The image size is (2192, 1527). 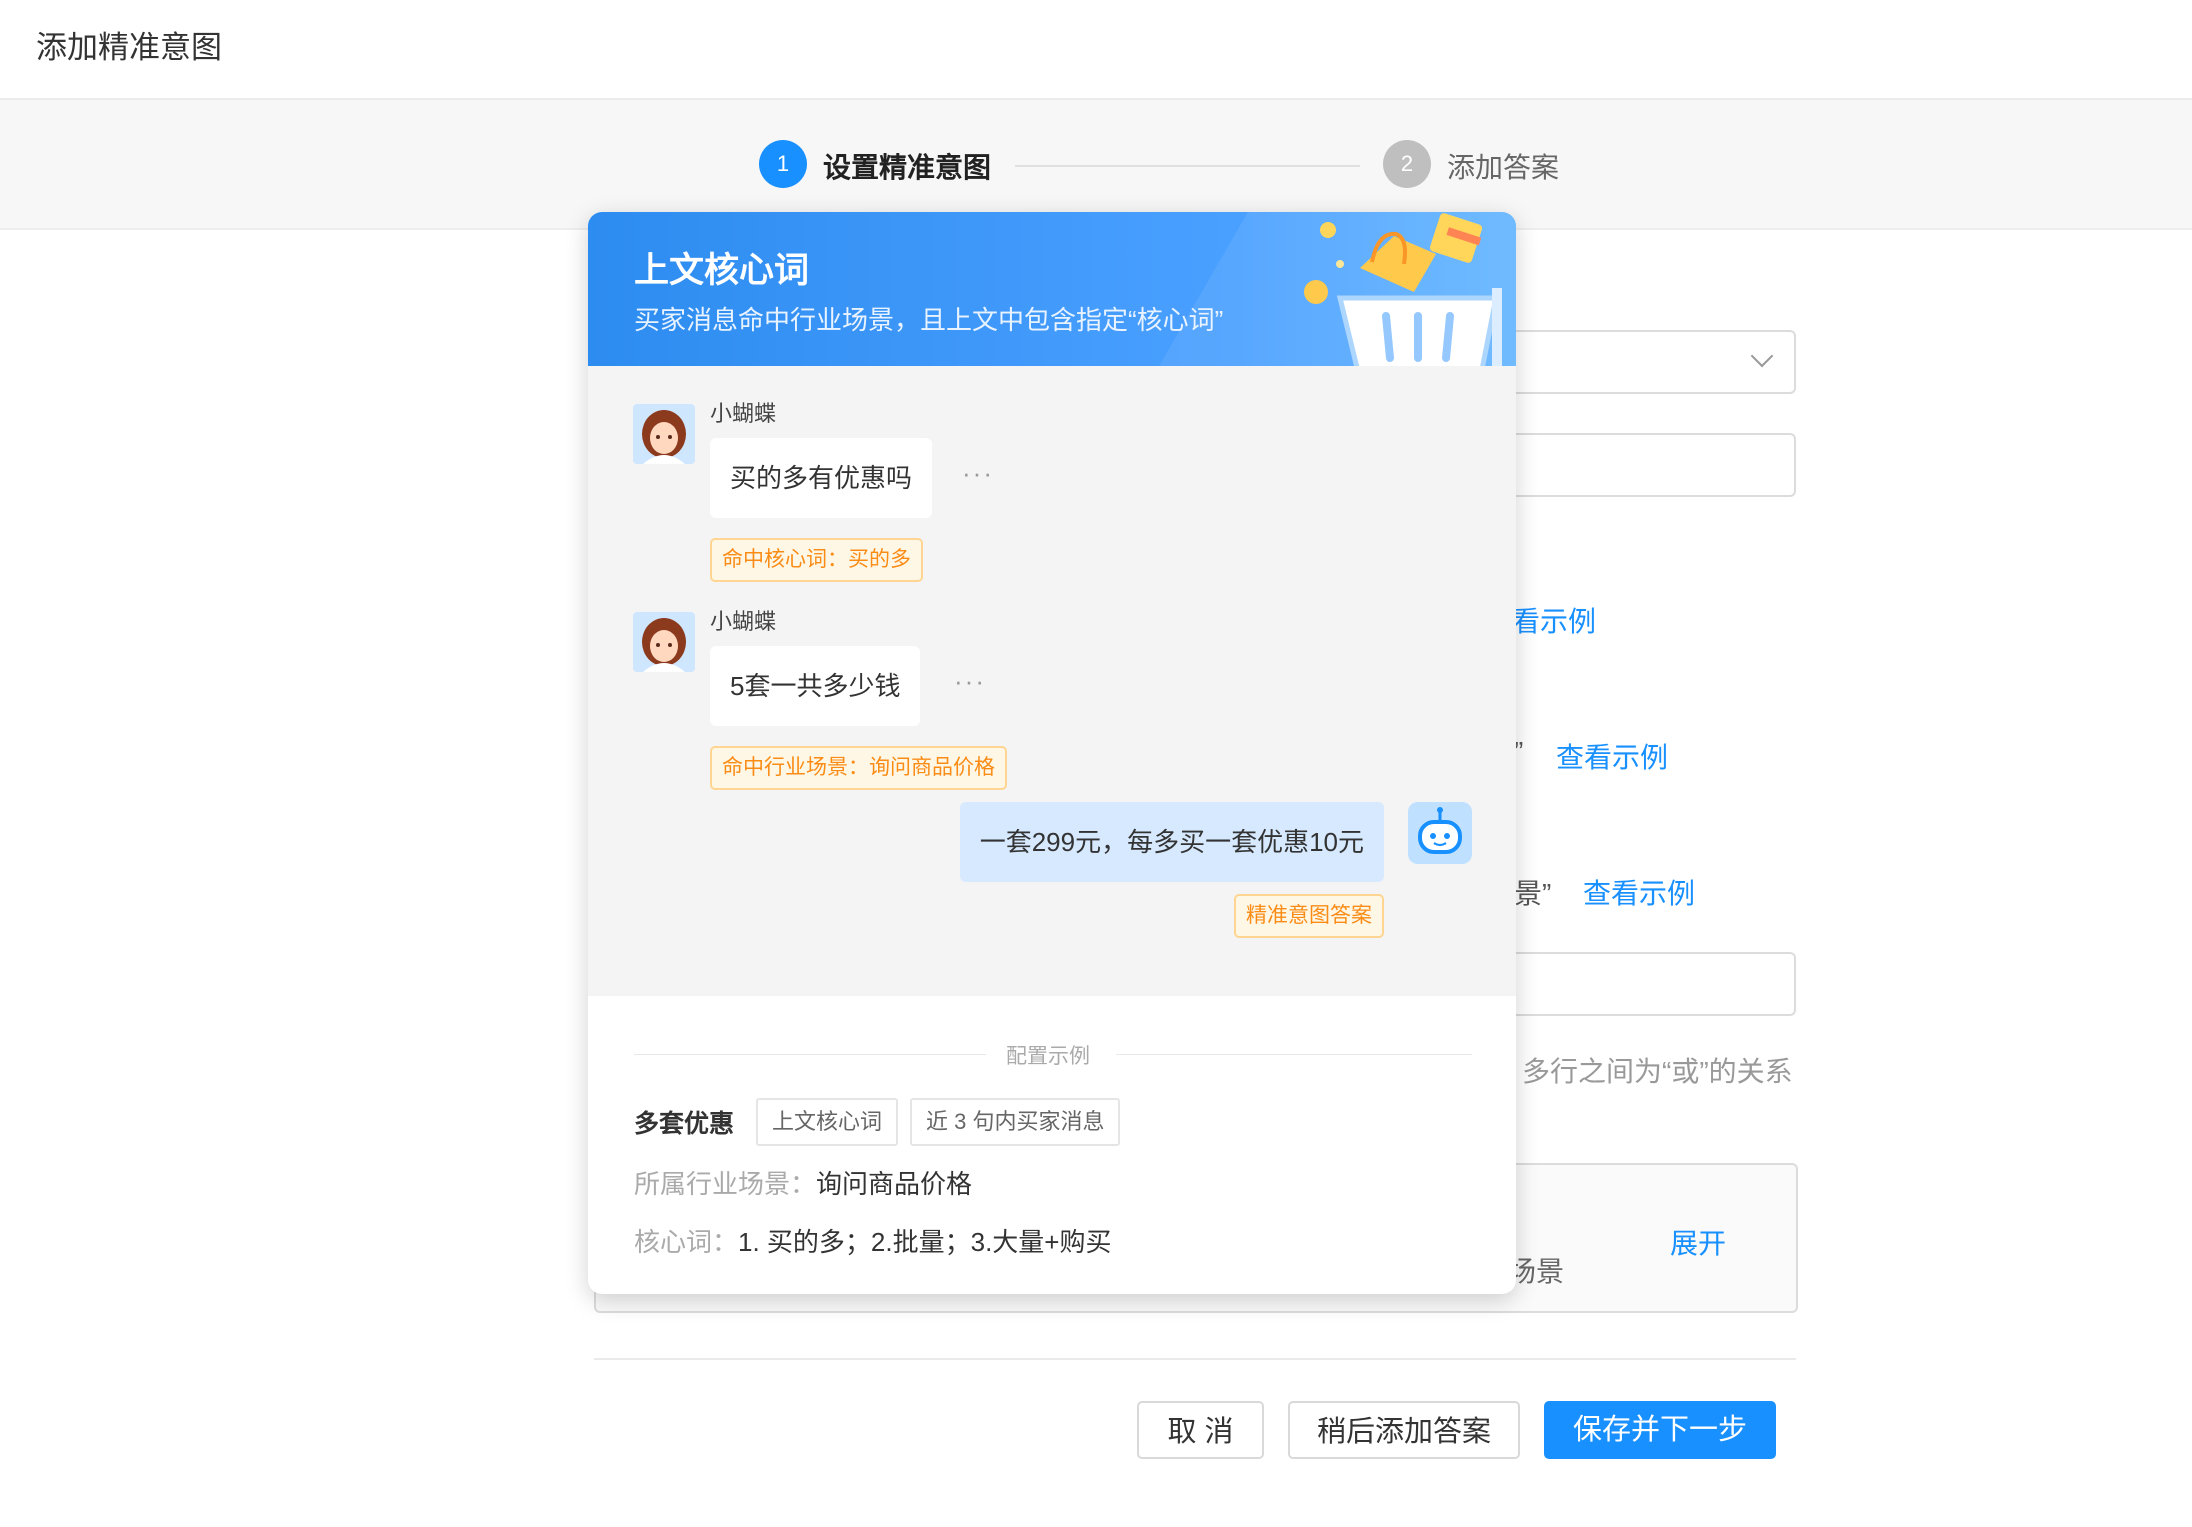 I want to click on chevron-down-icon, so click(x=1762, y=356).